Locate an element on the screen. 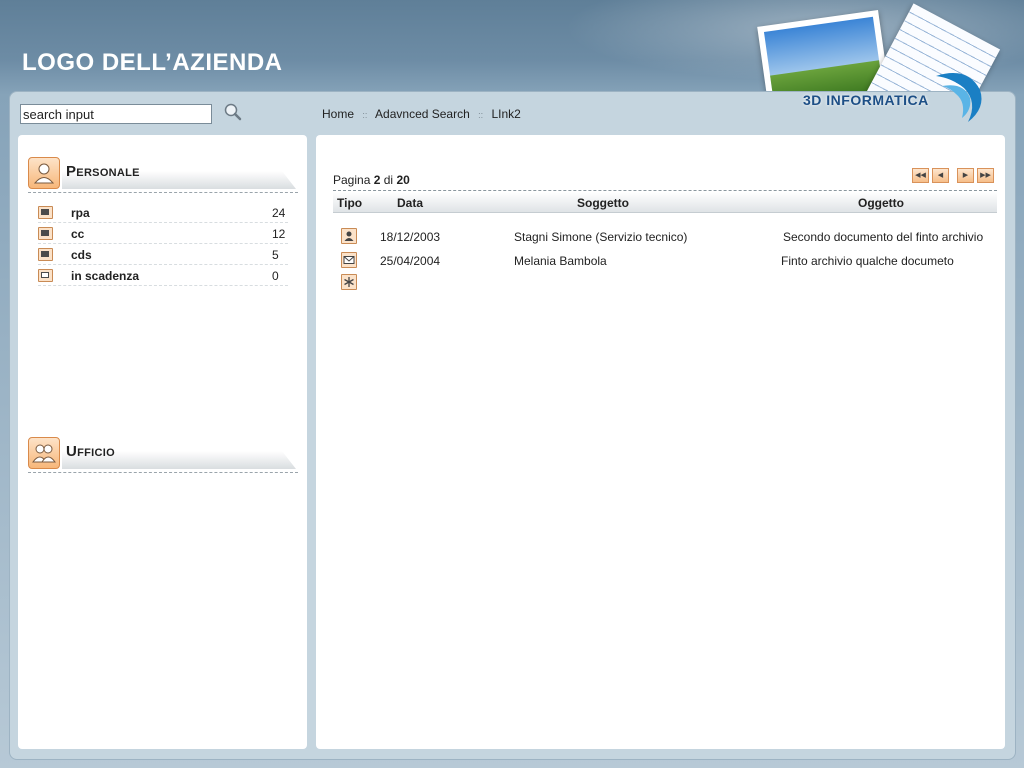  group-icon is located at coordinates (44, 453).